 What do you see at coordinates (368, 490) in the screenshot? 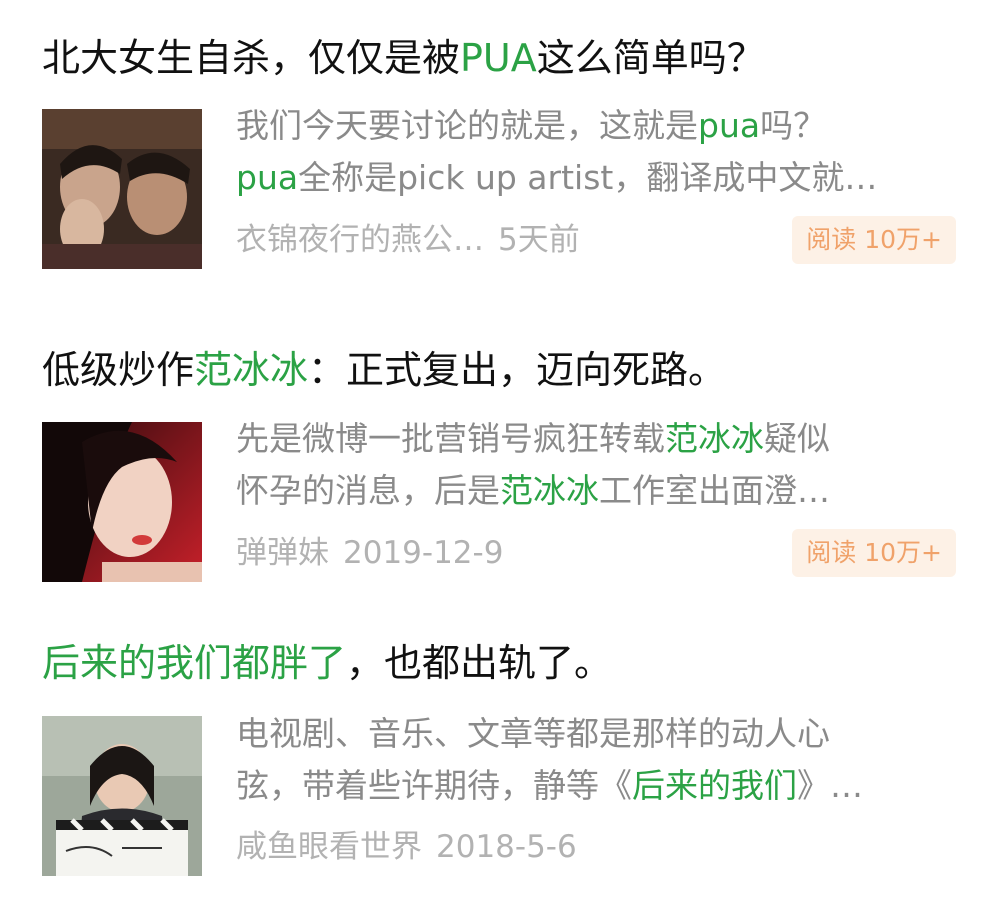
I see `summary-text: 怀孕的消息，后是` at bounding box center [368, 490].